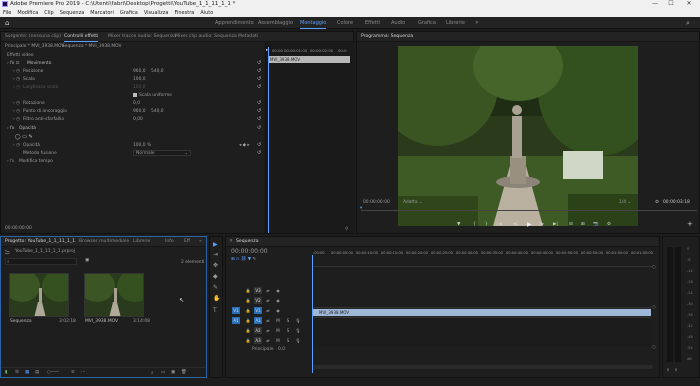  Describe the element at coordinates (249, 251) in the screenshot. I see `timeline-timecode: 00:00:00:00` at that location.